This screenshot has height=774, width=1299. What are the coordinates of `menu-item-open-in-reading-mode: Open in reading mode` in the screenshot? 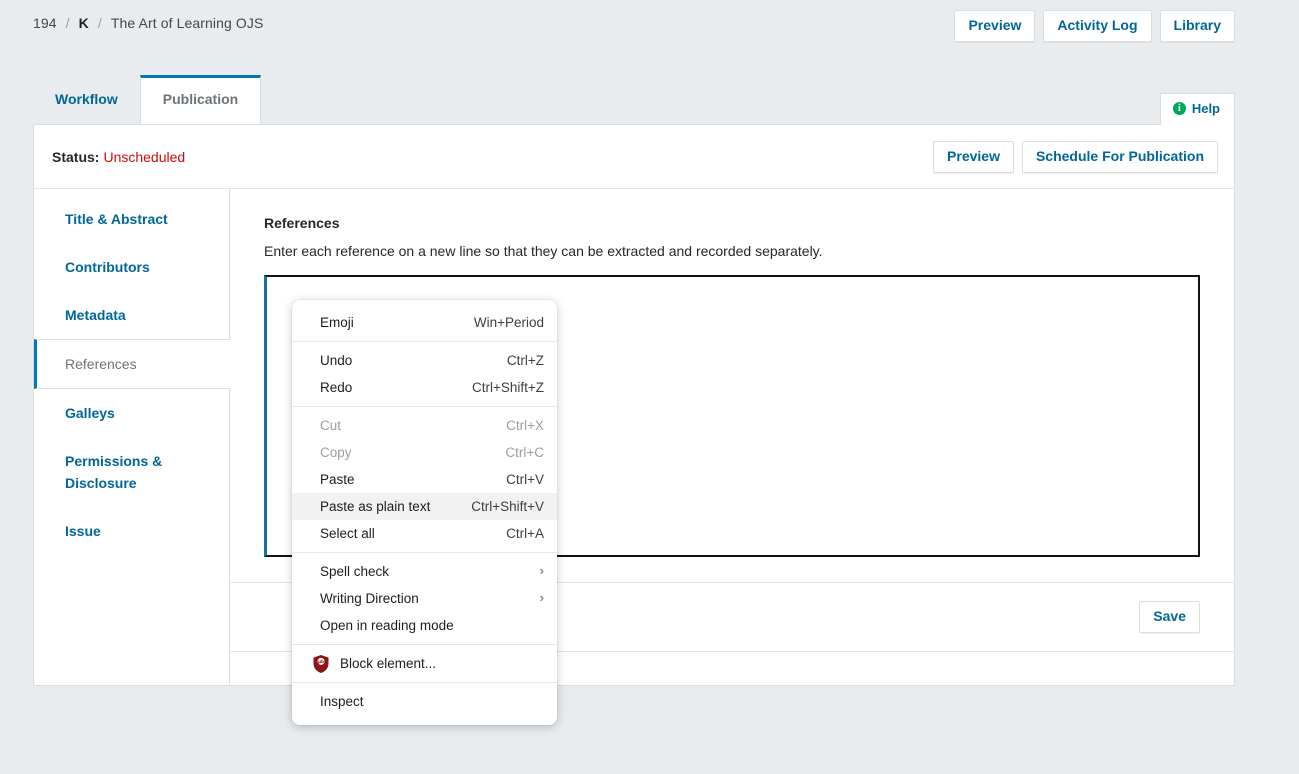 It's located at (424, 625).